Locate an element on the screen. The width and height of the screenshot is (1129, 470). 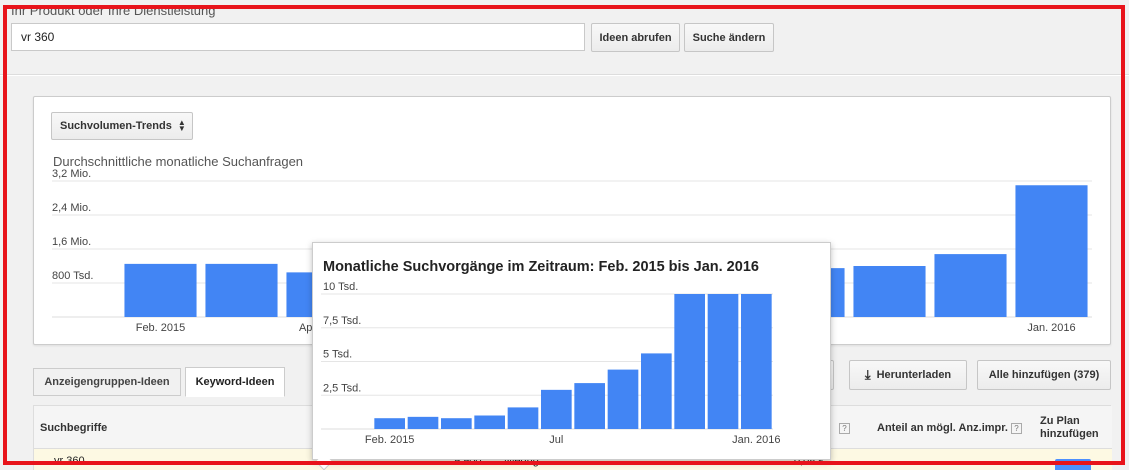
download-icon: ⤓ is located at coordinates (867, 374).